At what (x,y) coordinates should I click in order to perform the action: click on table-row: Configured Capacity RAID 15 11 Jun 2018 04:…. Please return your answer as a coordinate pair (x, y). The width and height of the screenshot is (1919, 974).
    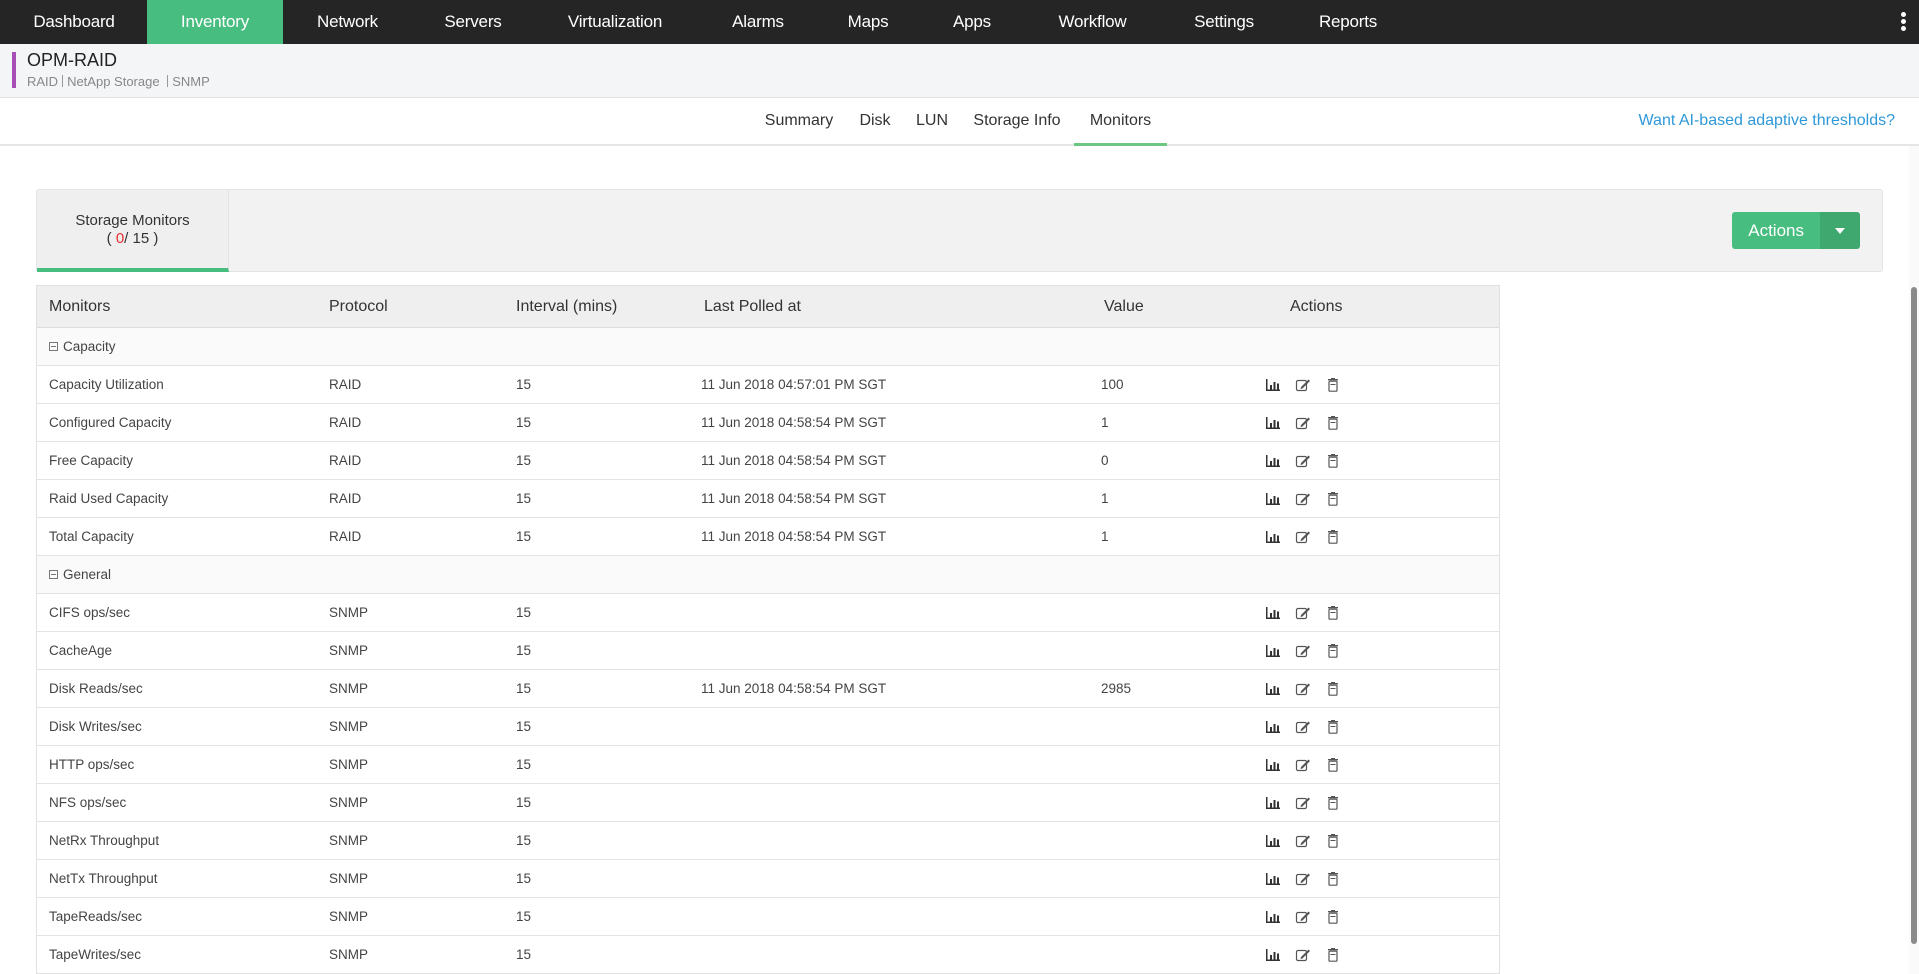
    Looking at the image, I should click on (768, 423).